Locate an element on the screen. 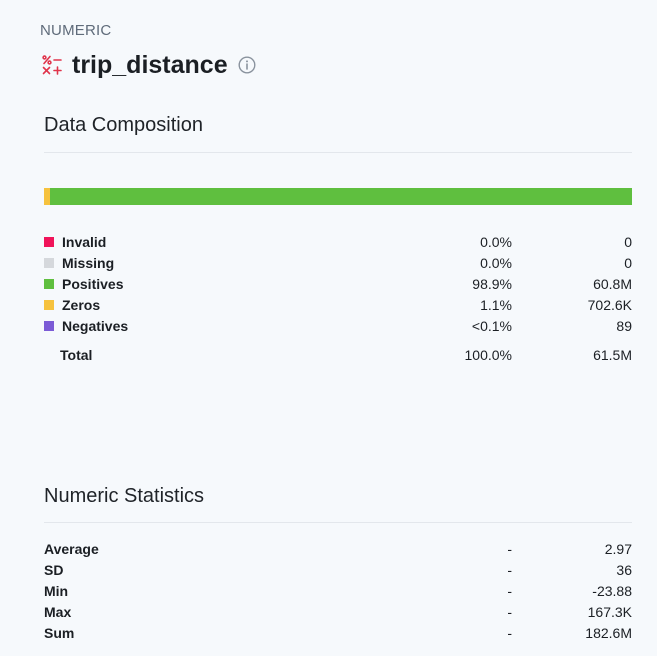 Image resolution: width=657 pixels, height=656 pixels. composition-bar is located at coordinates (338, 196).